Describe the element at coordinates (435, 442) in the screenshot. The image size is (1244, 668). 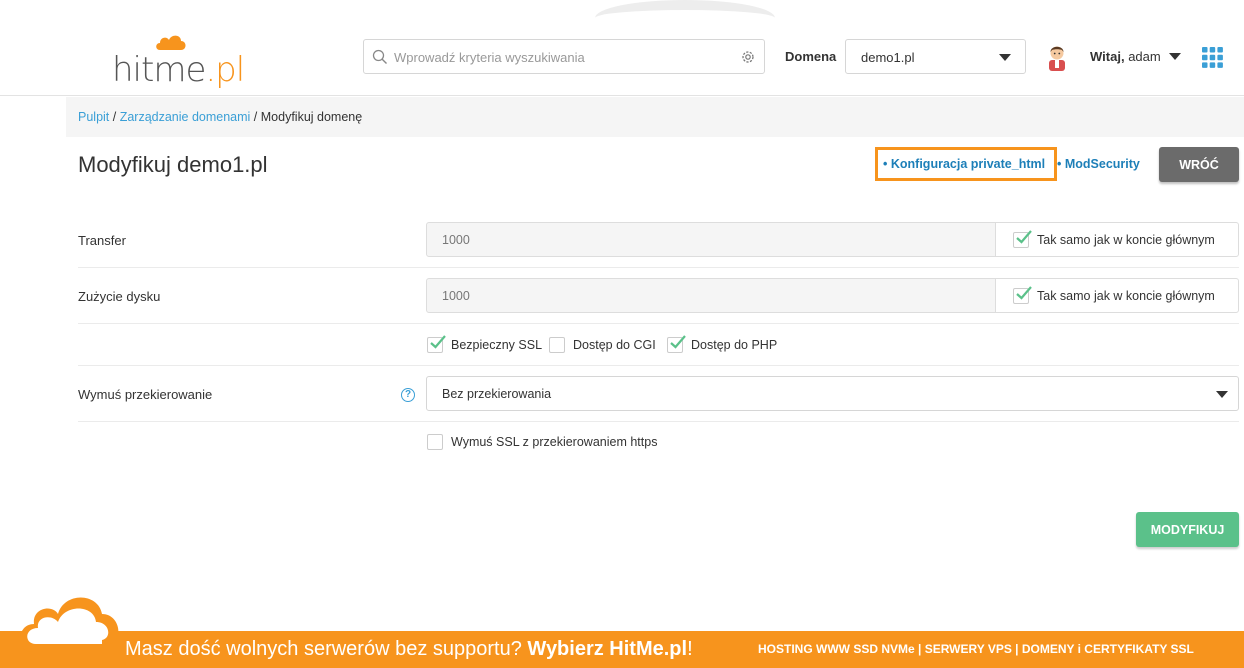
I see `force-ssl-checkbox` at that location.